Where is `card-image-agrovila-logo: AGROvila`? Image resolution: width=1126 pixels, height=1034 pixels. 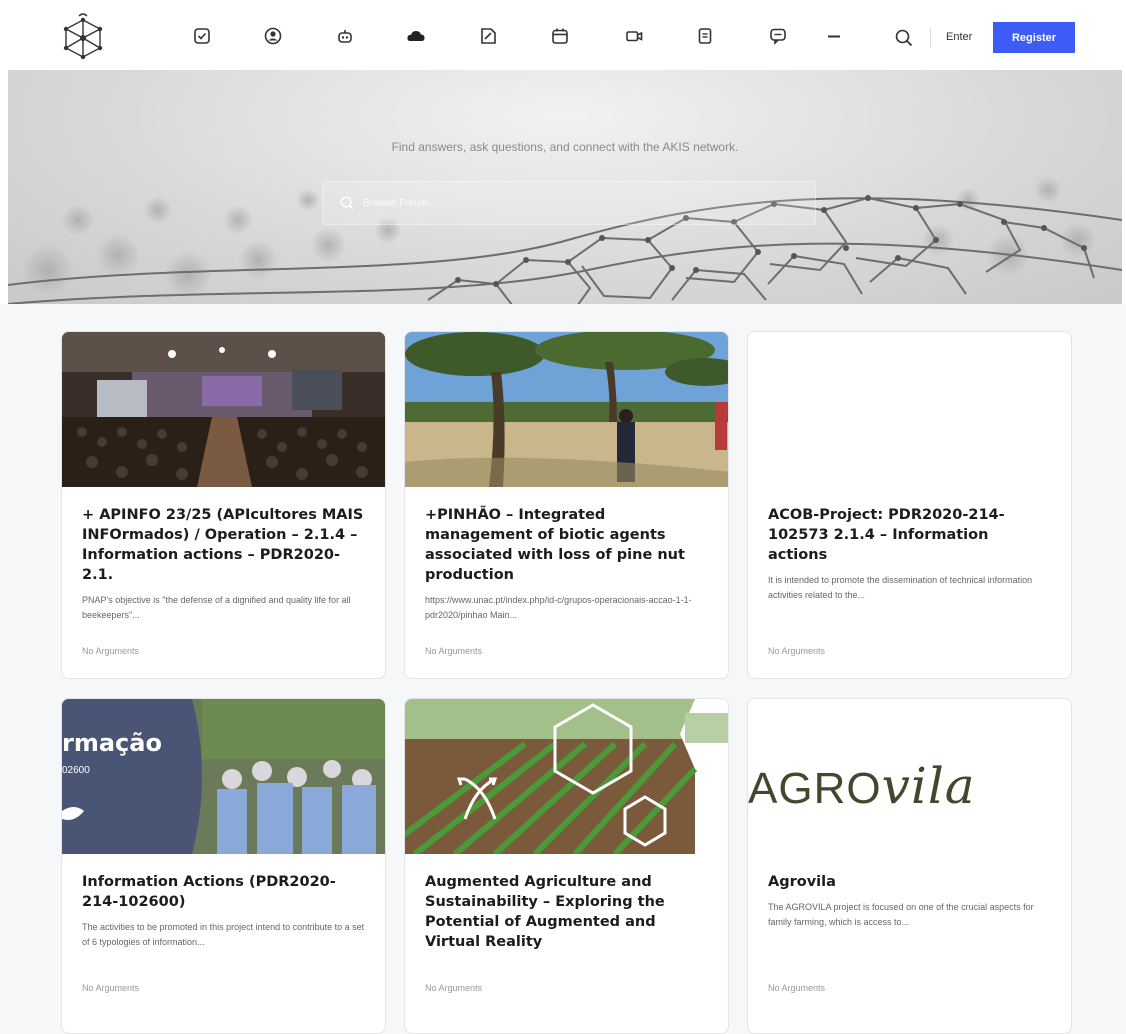 card-image-agrovila-logo: AGROvila is located at coordinates (909, 776).